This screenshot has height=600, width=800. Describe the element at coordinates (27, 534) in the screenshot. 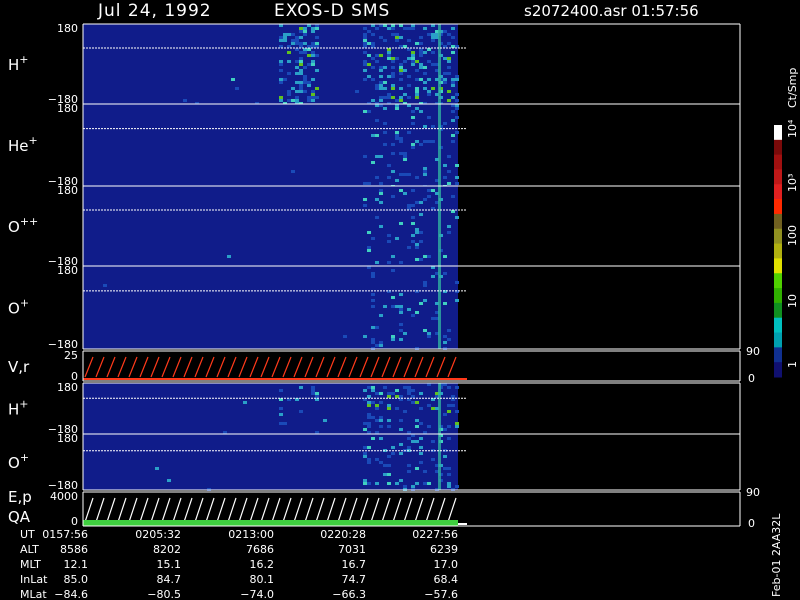

I see `time-table-row-label: UT` at that location.